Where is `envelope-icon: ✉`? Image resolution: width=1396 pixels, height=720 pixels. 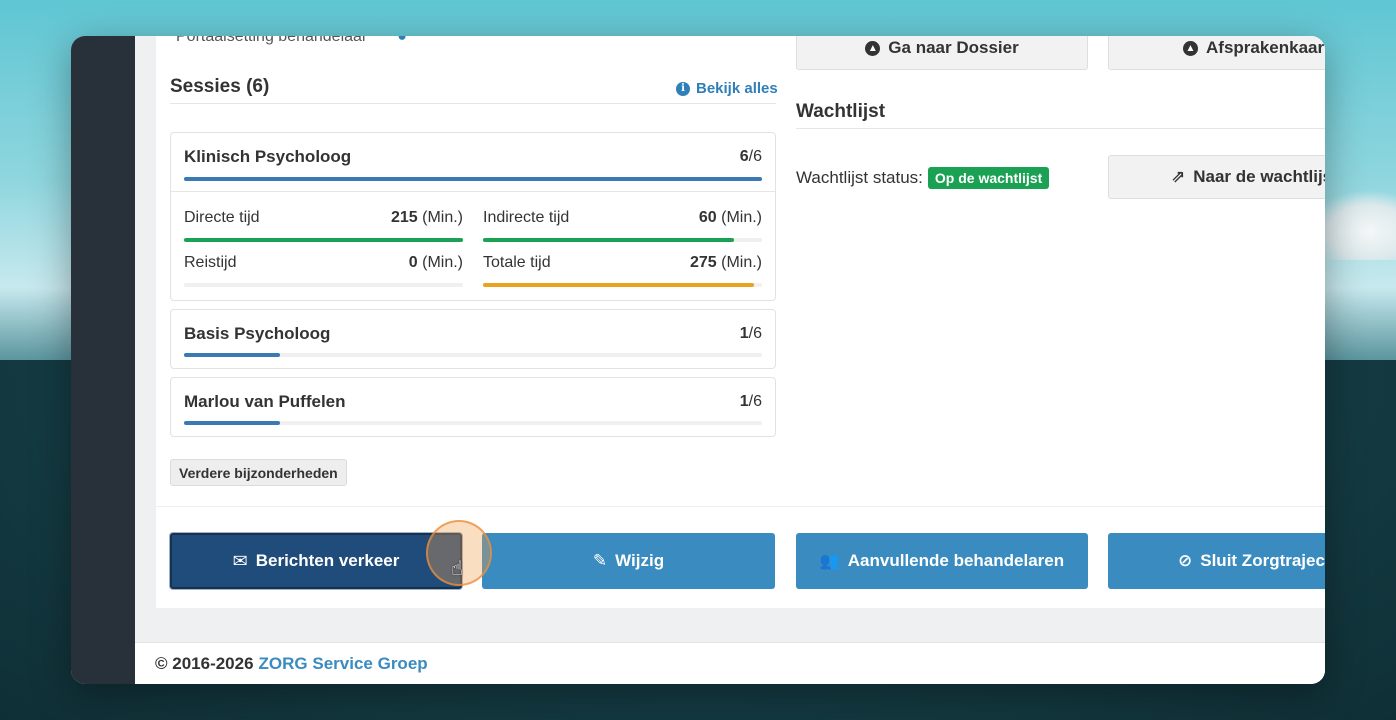 envelope-icon: ✉ is located at coordinates (240, 560).